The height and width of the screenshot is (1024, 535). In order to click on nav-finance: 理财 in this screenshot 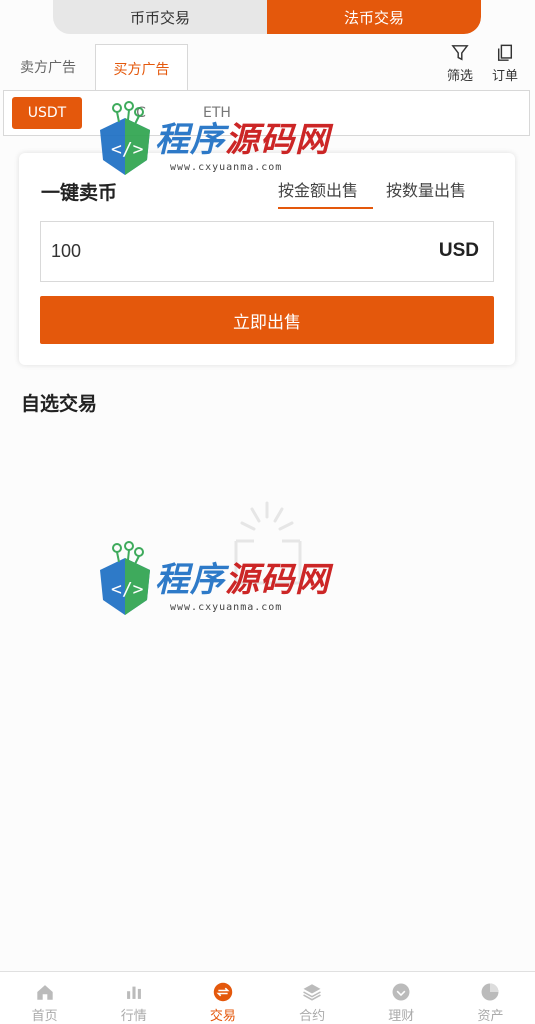, I will do `click(401, 998)`.